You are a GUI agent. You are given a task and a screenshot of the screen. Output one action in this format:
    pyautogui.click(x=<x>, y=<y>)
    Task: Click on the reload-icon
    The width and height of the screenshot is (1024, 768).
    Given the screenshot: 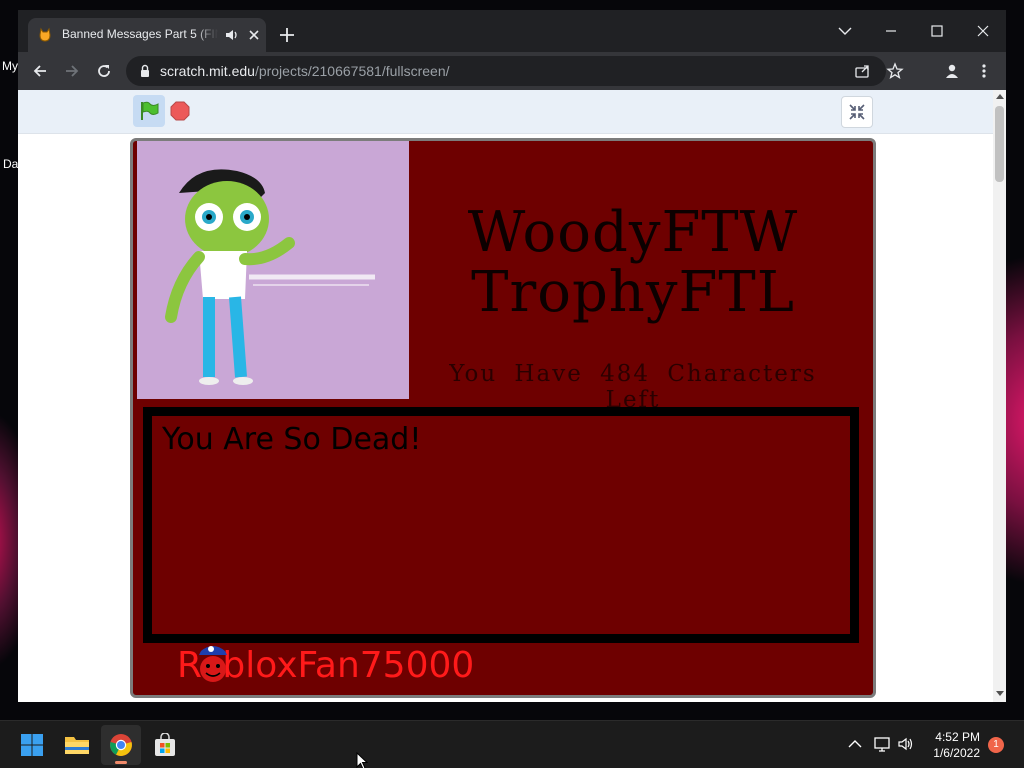 What is the action you would take?
    pyautogui.click(x=104, y=71)
    